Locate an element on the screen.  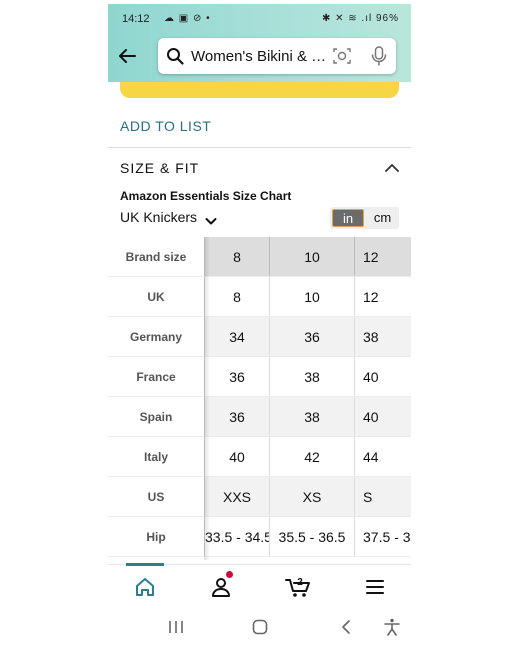
row-label: US is located at coordinates (156, 496).